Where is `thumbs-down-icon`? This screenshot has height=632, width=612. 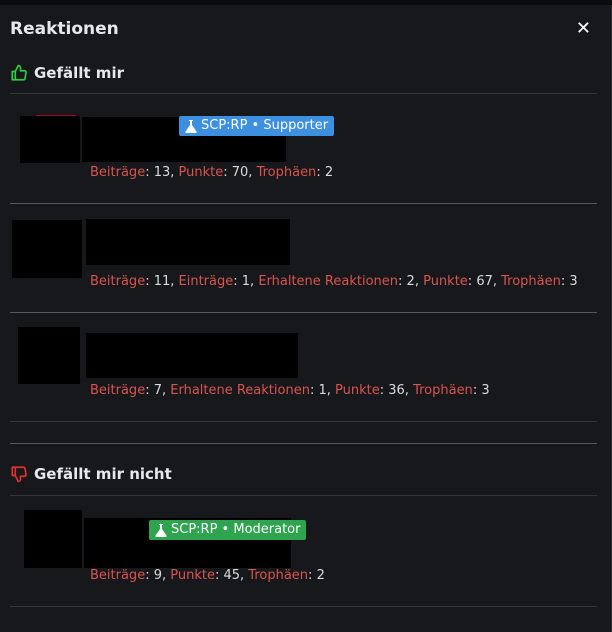
thumbs-down-icon is located at coordinates (19, 474).